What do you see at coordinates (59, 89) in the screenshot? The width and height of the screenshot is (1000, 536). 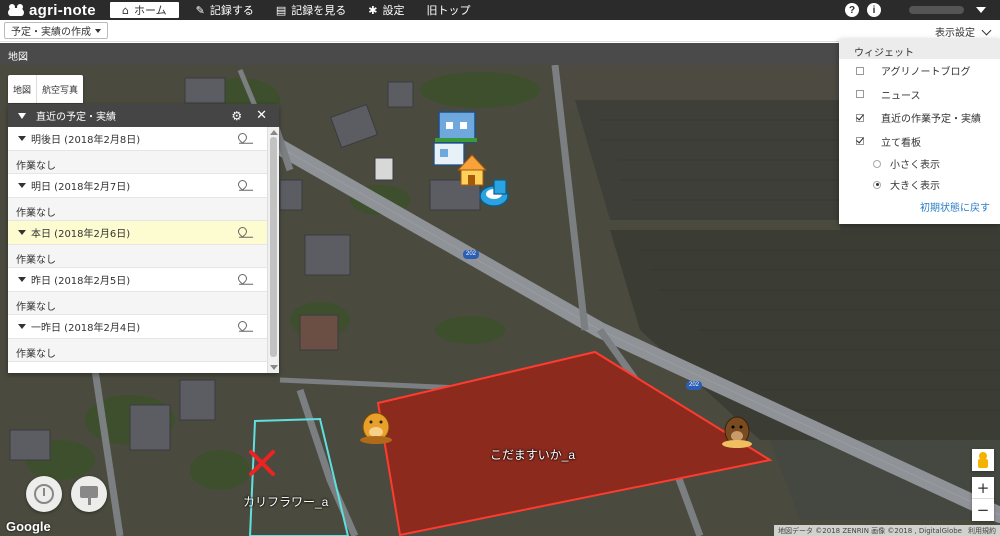 I see `tab-aerial: 航空写真` at bounding box center [59, 89].